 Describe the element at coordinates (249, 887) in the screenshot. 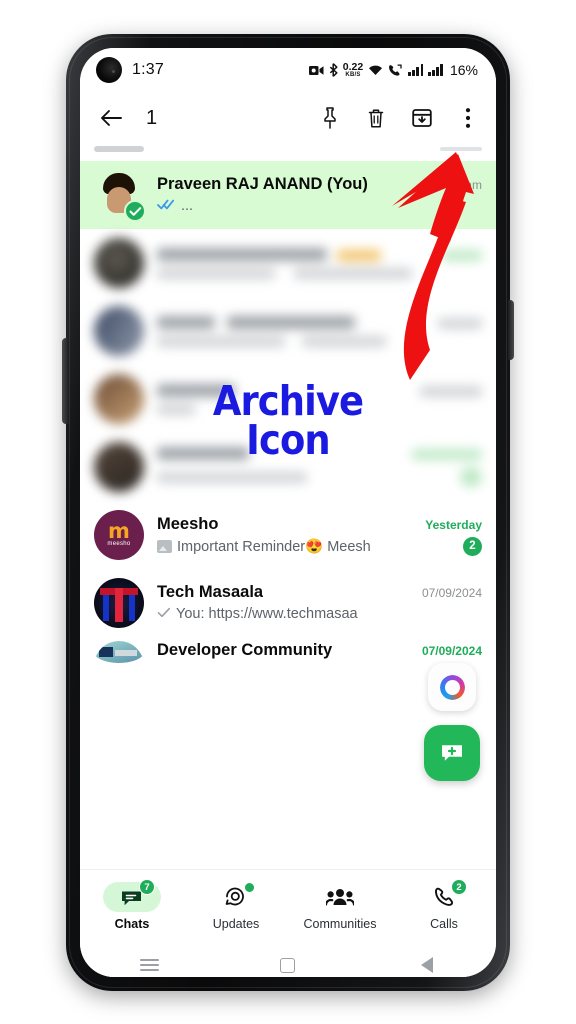

I see `updates-status-dot` at that location.